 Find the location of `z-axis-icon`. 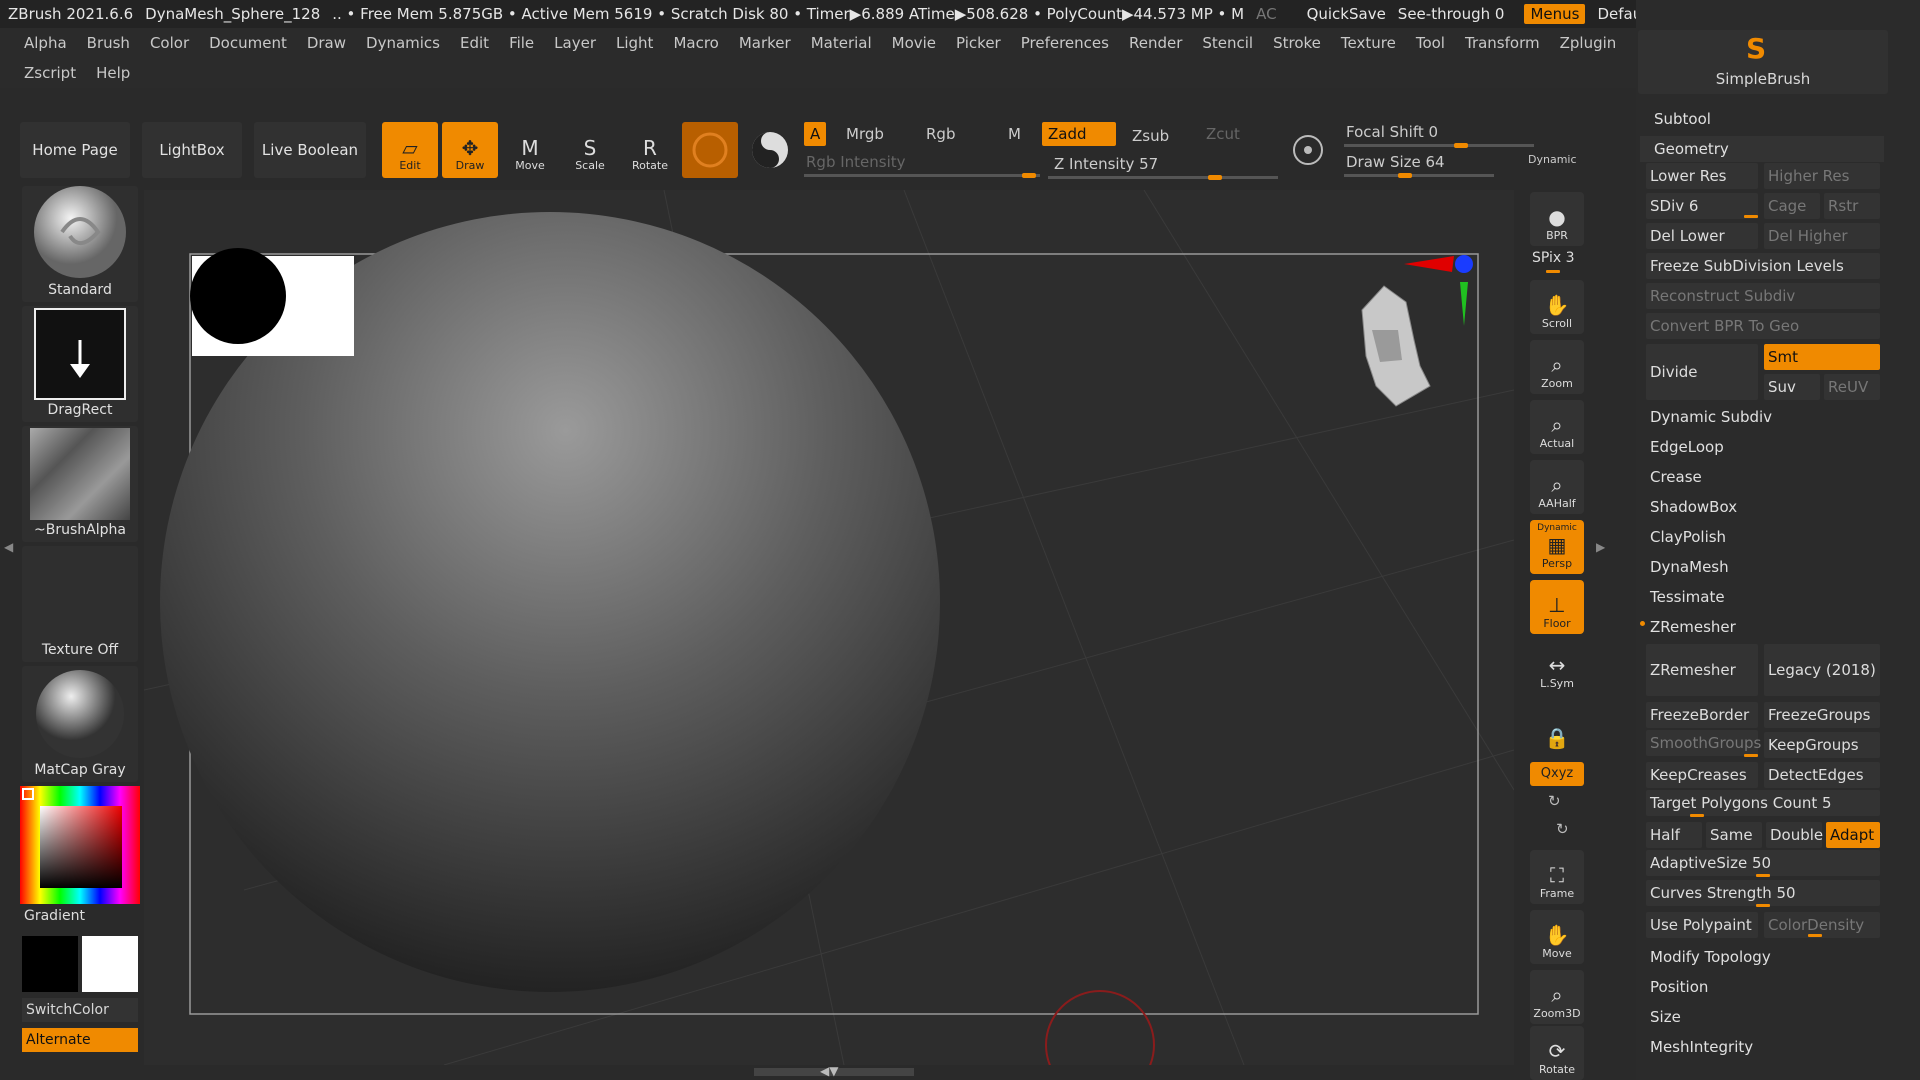

z-axis-icon is located at coordinates (1464, 264).